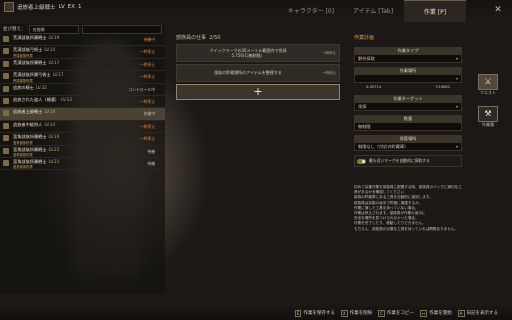  What do you see at coordinates (32, 75) in the screenshot?
I see `member-name: 荒漠部族所属弓術士` at bounding box center [32, 75].